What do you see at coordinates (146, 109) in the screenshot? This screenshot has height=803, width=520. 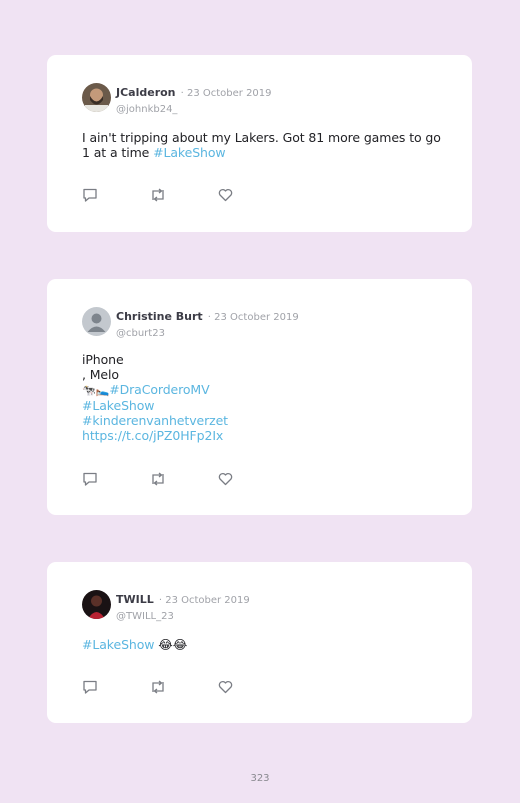 I see `author-handle: @johnkb24_` at bounding box center [146, 109].